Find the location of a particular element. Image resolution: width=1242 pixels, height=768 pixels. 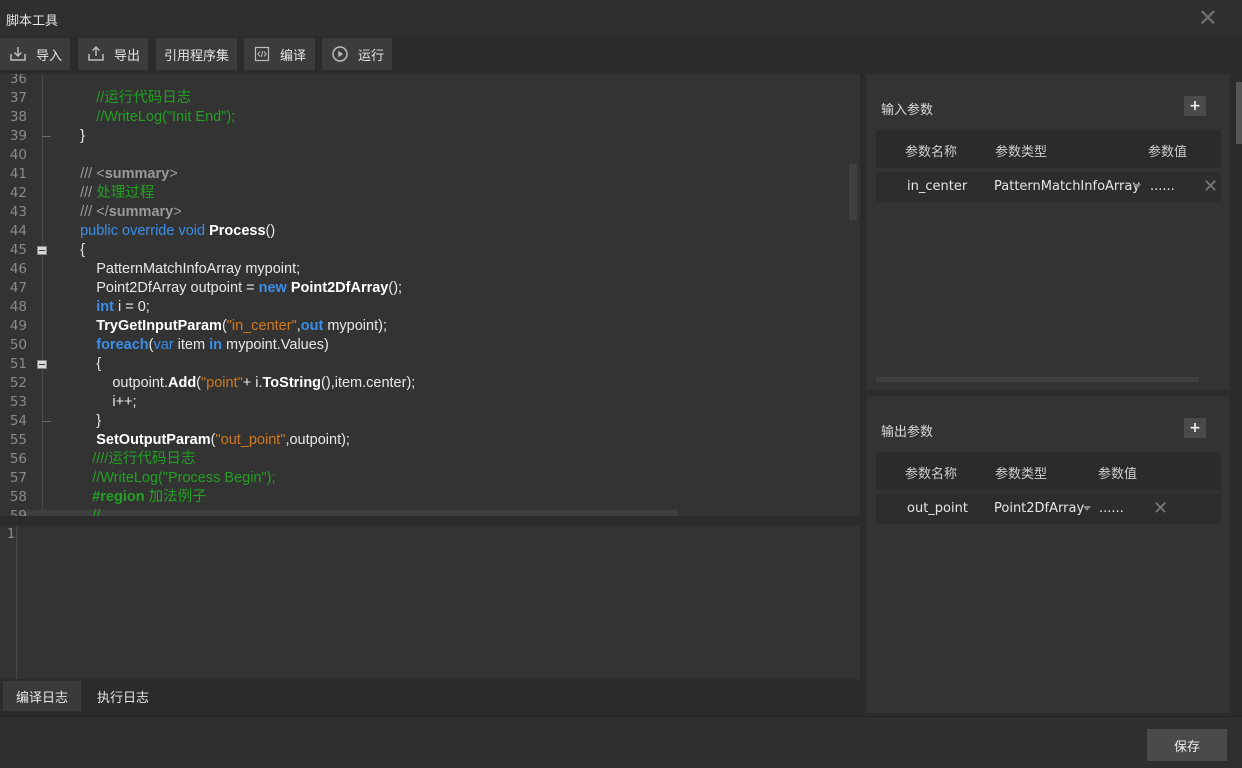

code-token: { is located at coordinates (83, 364).